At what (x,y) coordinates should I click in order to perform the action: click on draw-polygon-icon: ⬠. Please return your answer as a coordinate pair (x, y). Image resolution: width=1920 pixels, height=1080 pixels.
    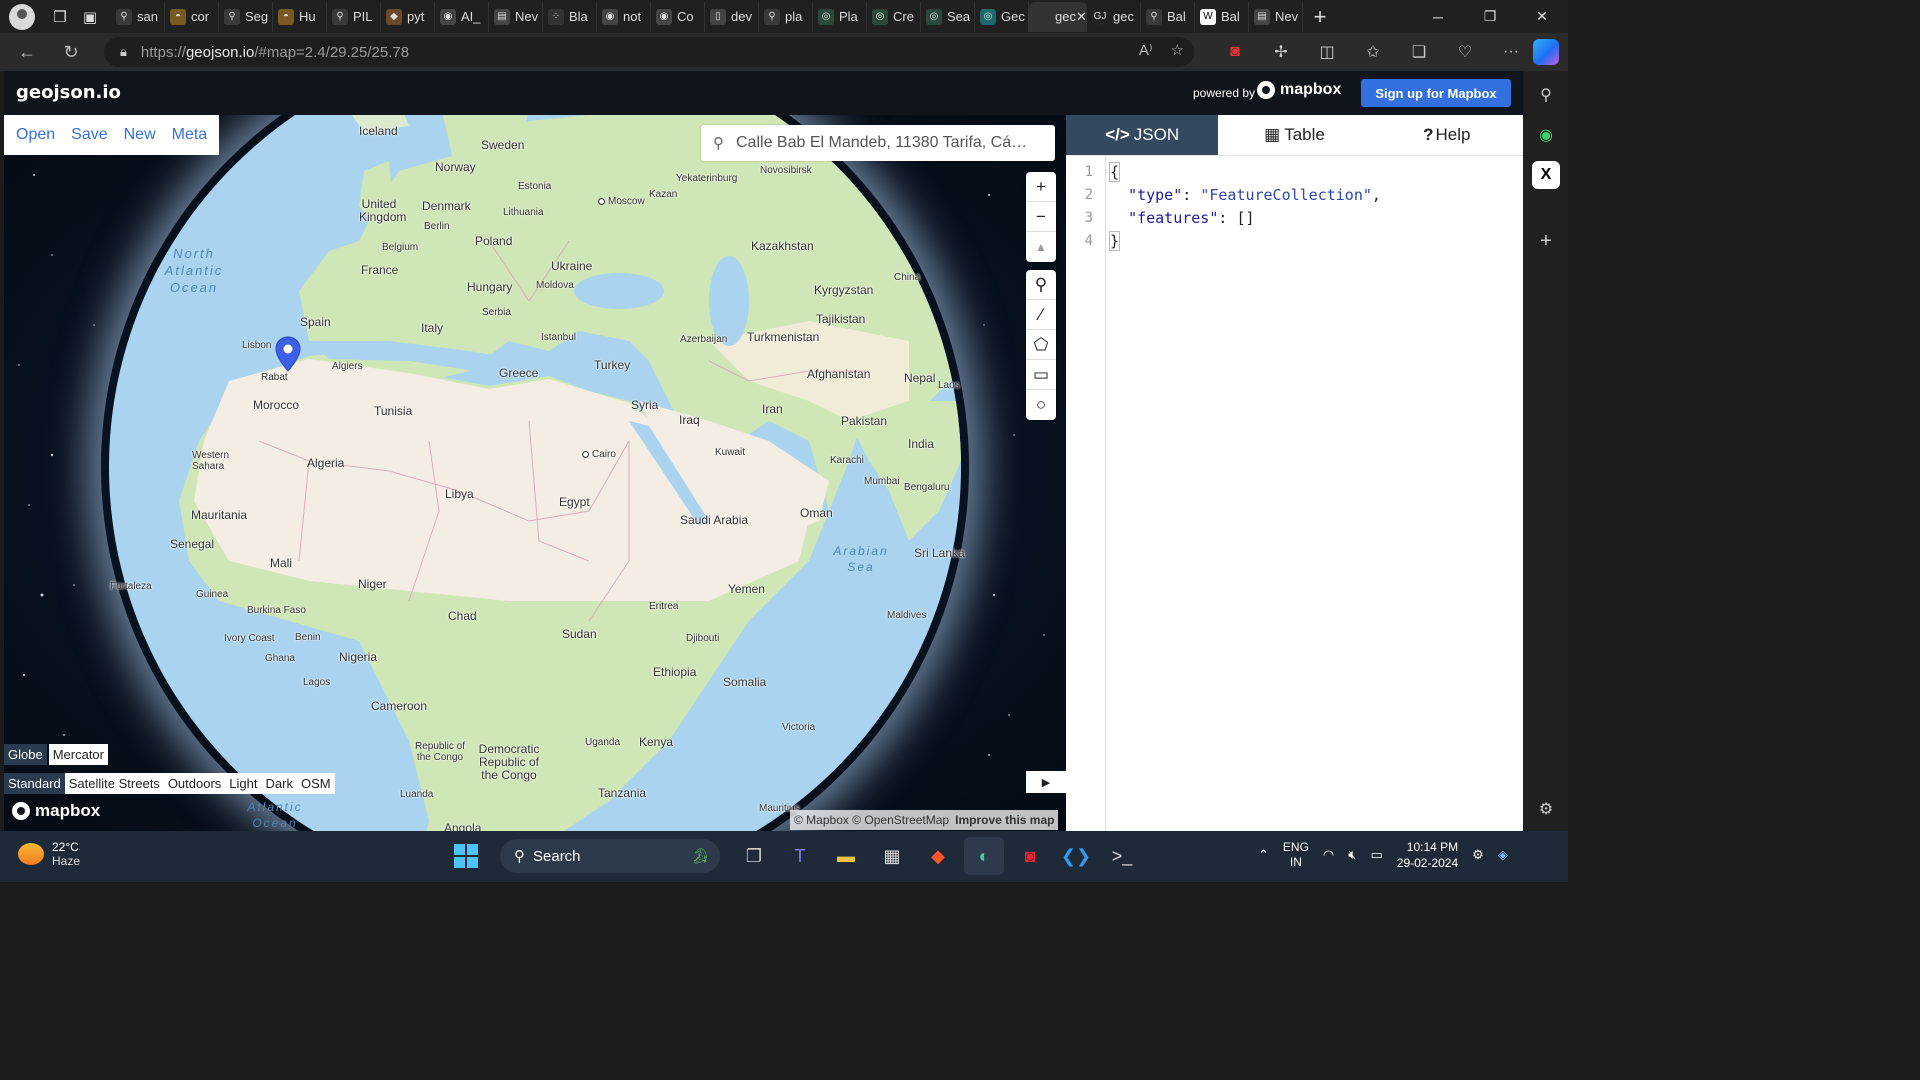
    Looking at the image, I should click on (1041, 345).